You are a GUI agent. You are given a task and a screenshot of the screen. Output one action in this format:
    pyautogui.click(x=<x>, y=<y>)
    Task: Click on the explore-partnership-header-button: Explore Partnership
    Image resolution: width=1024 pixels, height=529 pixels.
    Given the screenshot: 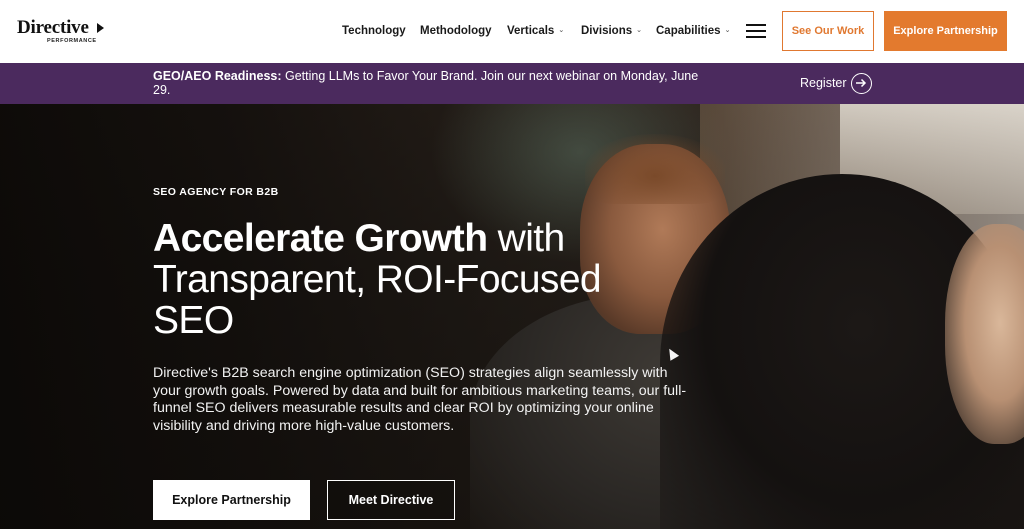 What is the action you would take?
    pyautogui.click(x=945, y=31)
    